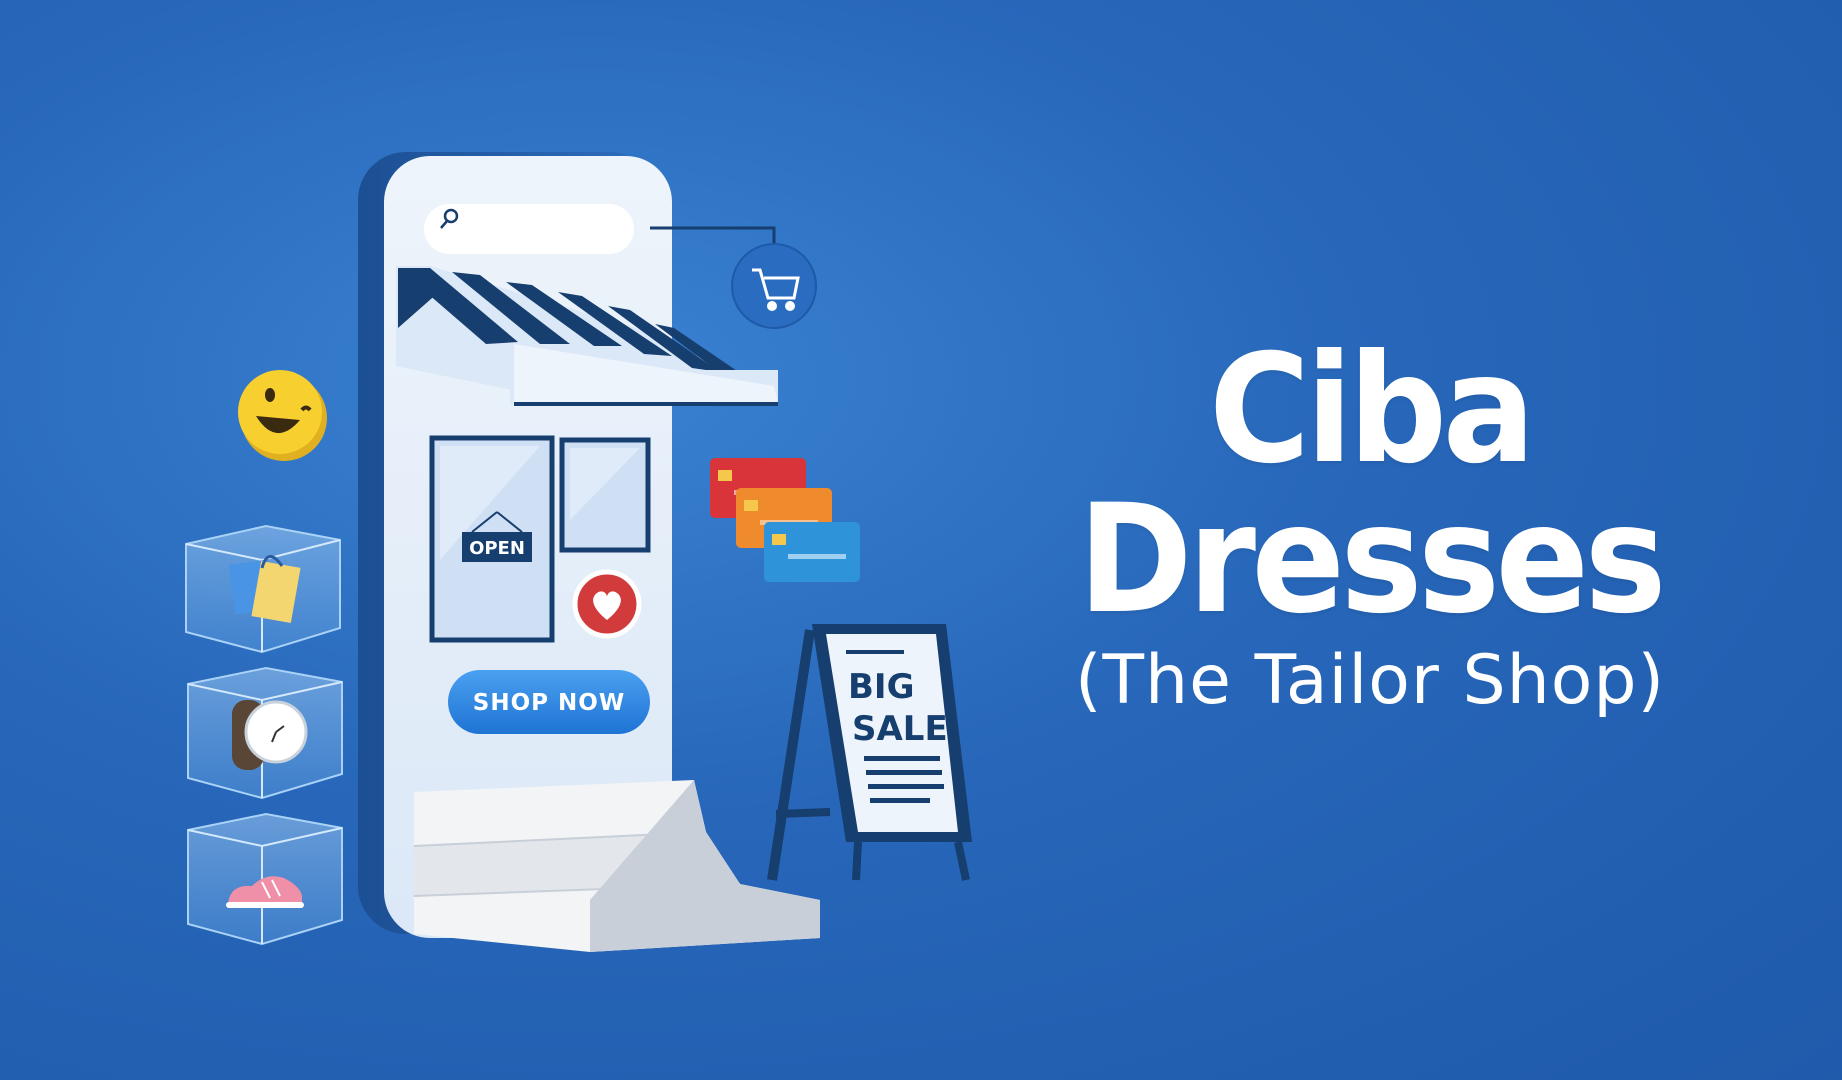 The width and height of the screenshot is (1842, 1080). I want to click on shop-now-button: SHOP NOW, so click(549, 702).